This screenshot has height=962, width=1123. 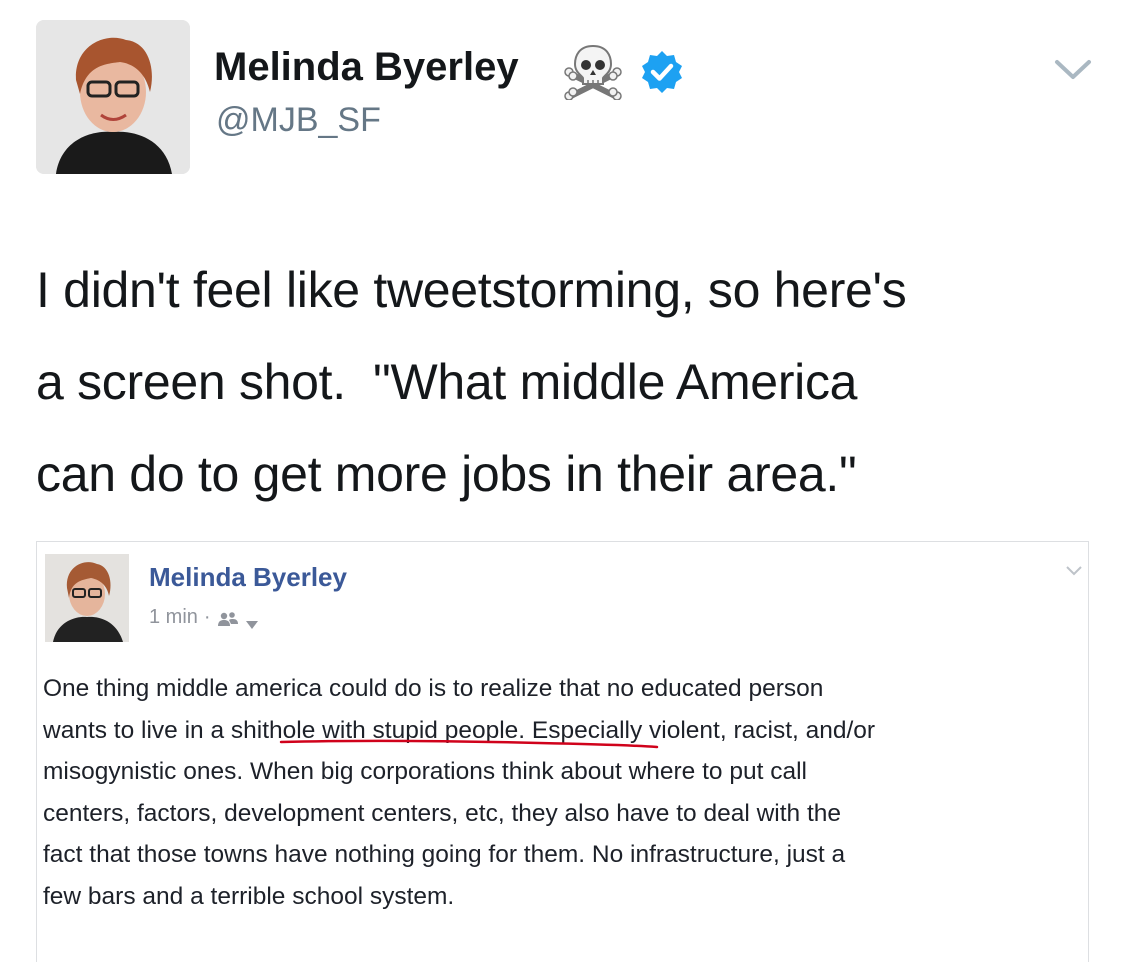 What do you see at coordinates (1073, 70) in the screenshot?
I see `chevron-down-icon` at bounding box center [1073, 70].